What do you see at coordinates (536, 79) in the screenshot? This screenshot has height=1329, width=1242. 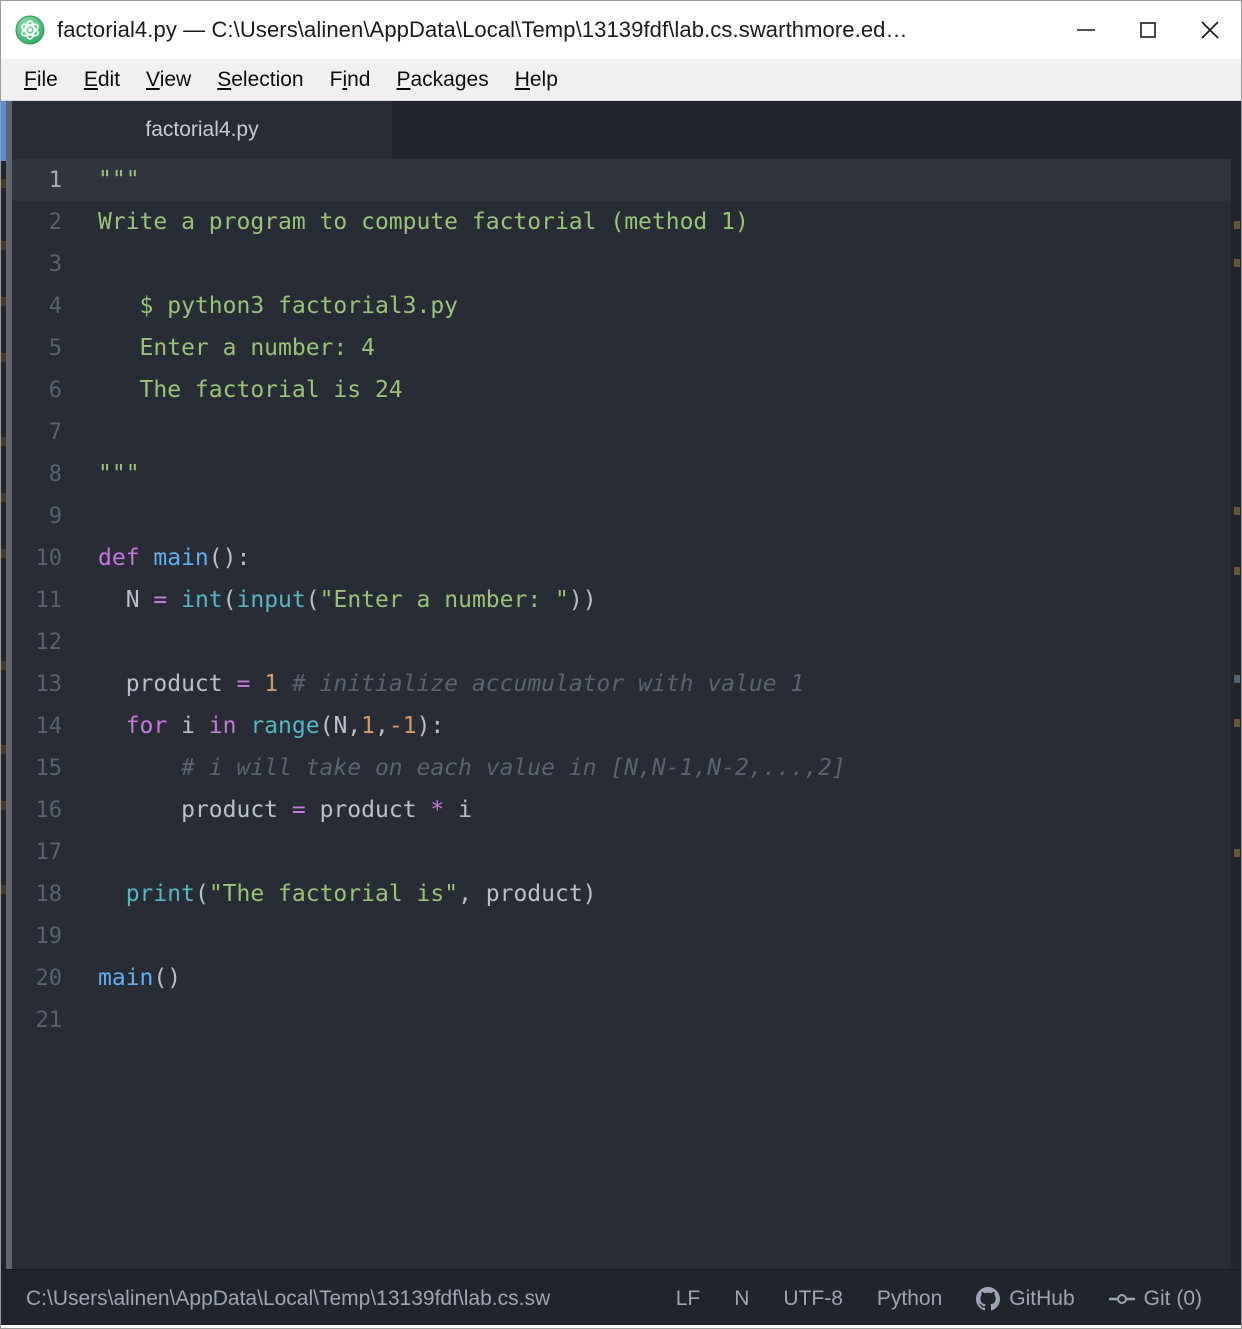 I see `menu-item-help: Help` at bounding box center [536, 79].